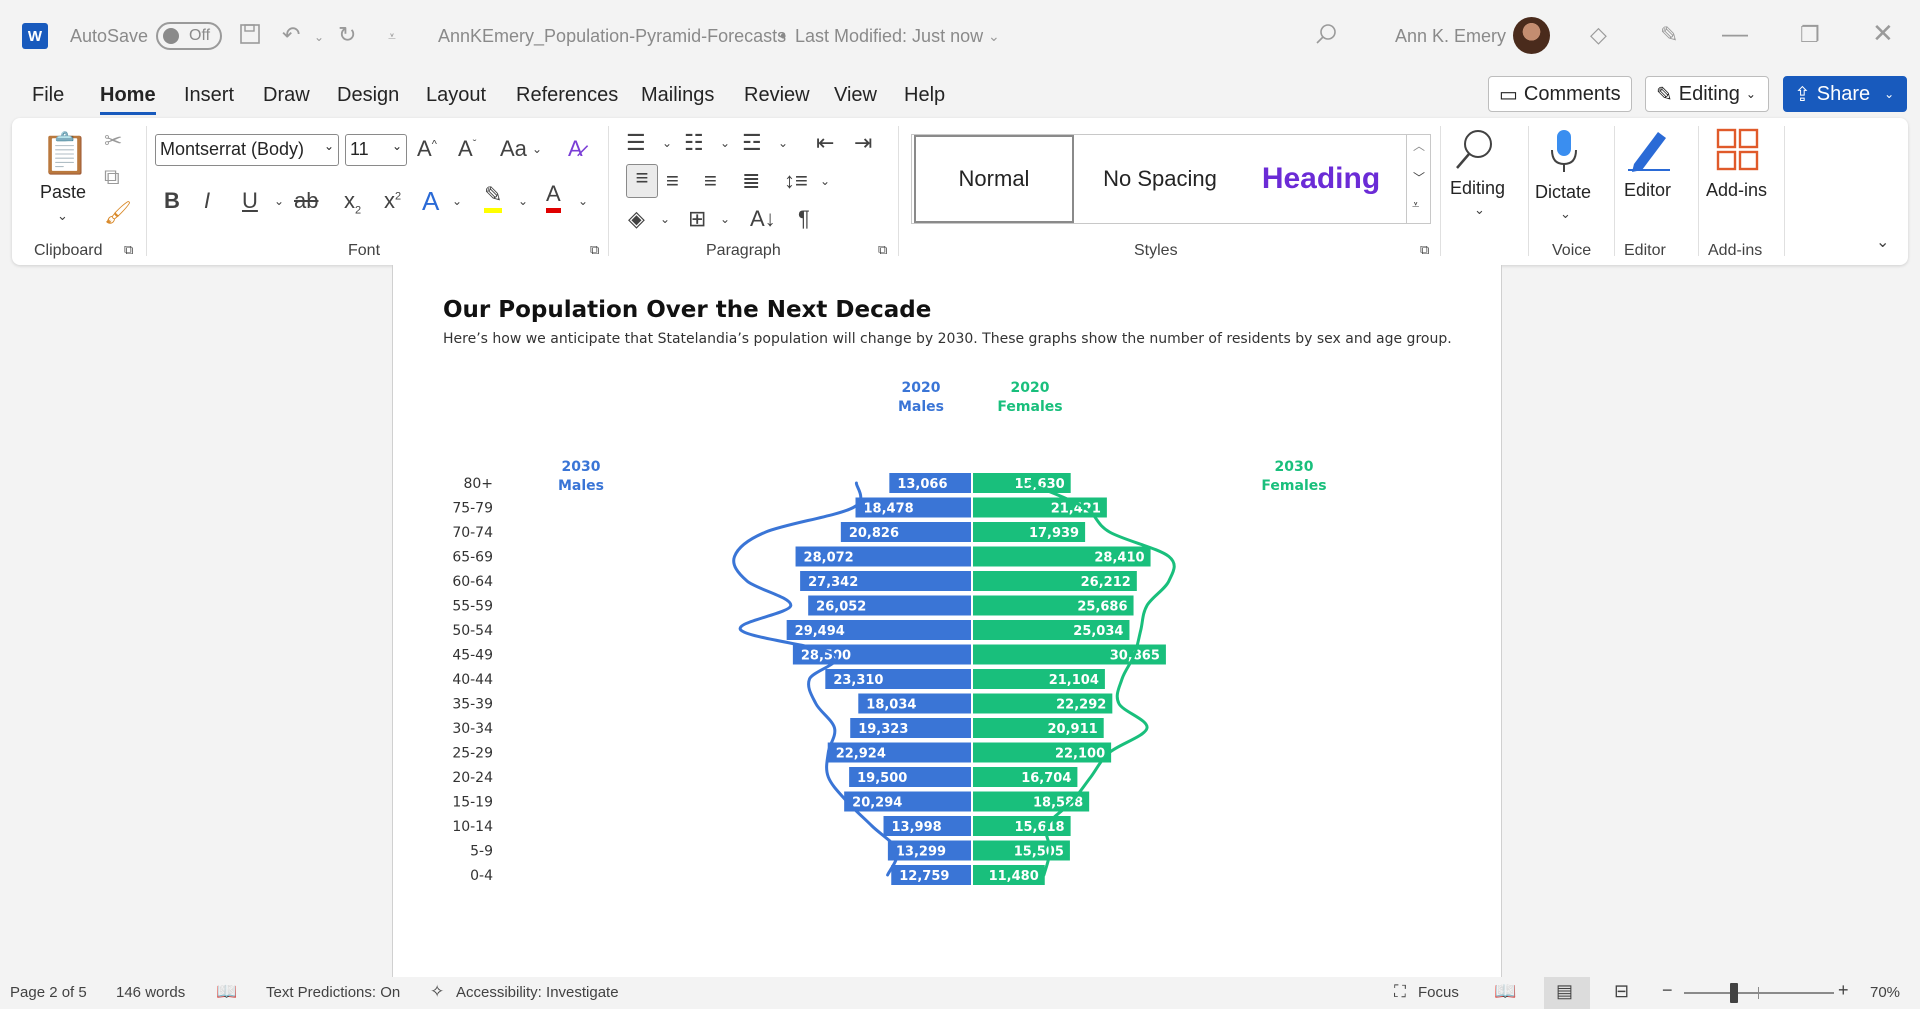 Image resolution: width=1920 pixels, height=1009 pixels. What do you see at coordinates (376, 150) in the screenshot?
I see `font-size-select: 11 ⌄` at bounding box center [376, 150].